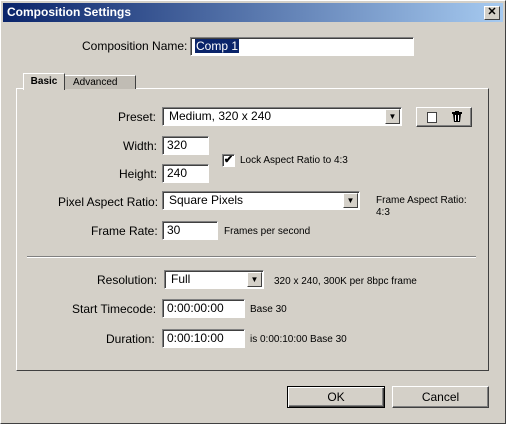 This screenshot has height=424, width=506. Describe the element at coordinates (137, 117) in the screenshot. I see `preset-label: Preset:` at that location.